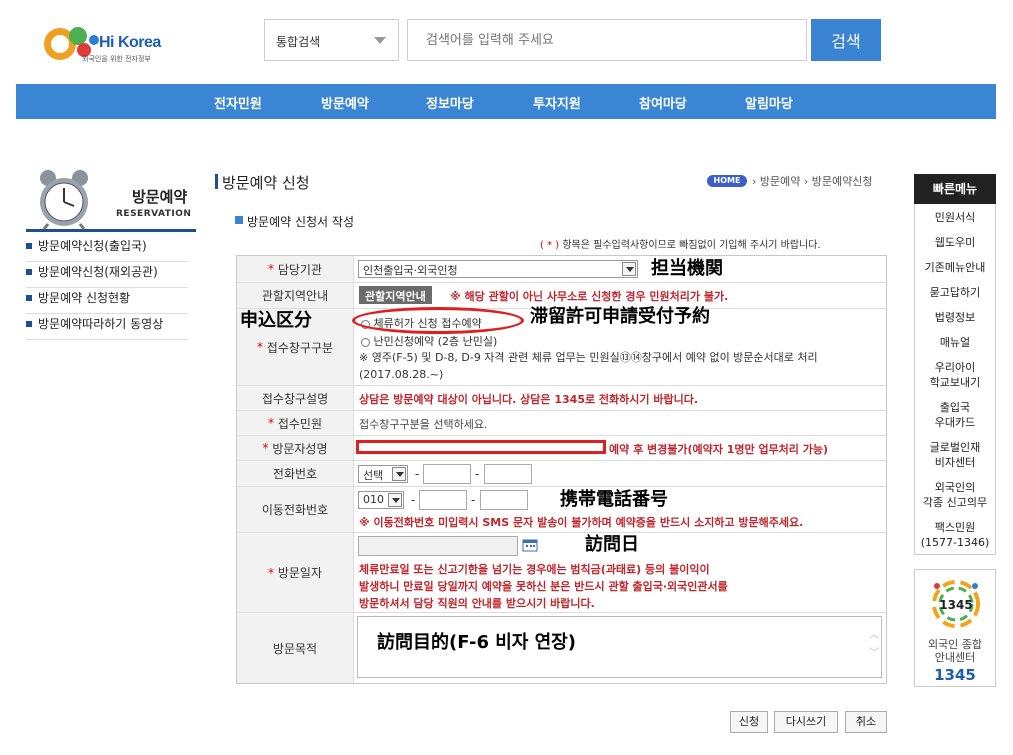  What do you see at coordinates (955, 242) in the screenshot?
I see `quick-item-web-helper: 웹도우미` at bounding box center [955, 242].